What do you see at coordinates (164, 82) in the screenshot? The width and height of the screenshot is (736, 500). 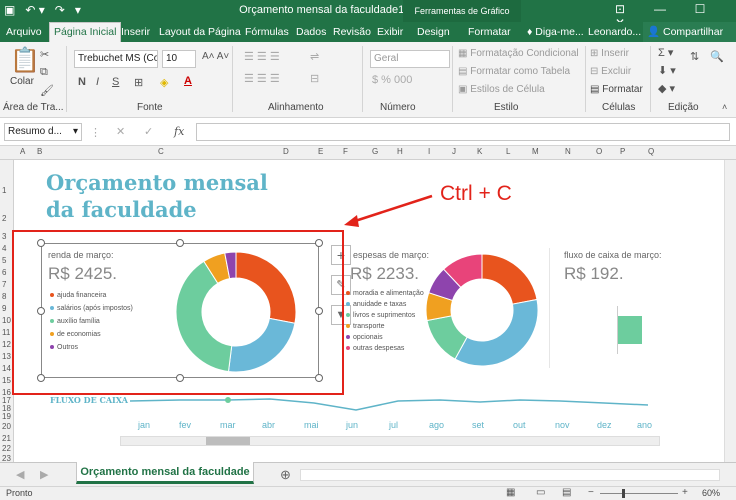 I see `fill-color-icon: ◈` at bounding box center [164, 82].